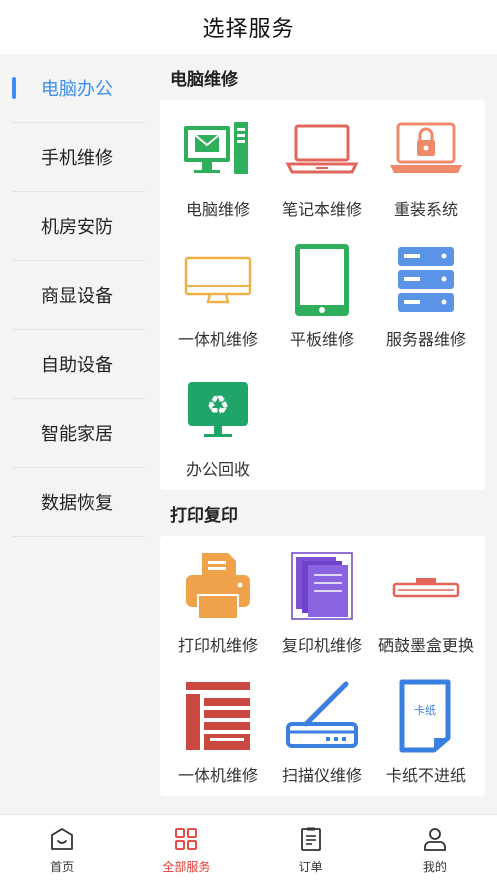 The width and height of the screenshot is (497, 883). Describe the element at coordinates (322, 586) in the screenshot. I see `copier-paper-icon` at that location.